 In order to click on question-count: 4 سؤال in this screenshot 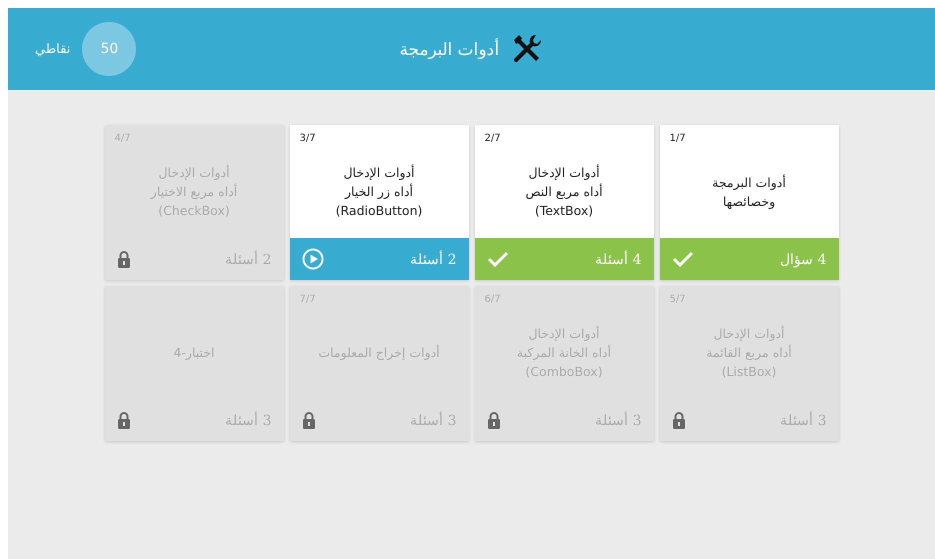, I will do `click(803, 259)`.